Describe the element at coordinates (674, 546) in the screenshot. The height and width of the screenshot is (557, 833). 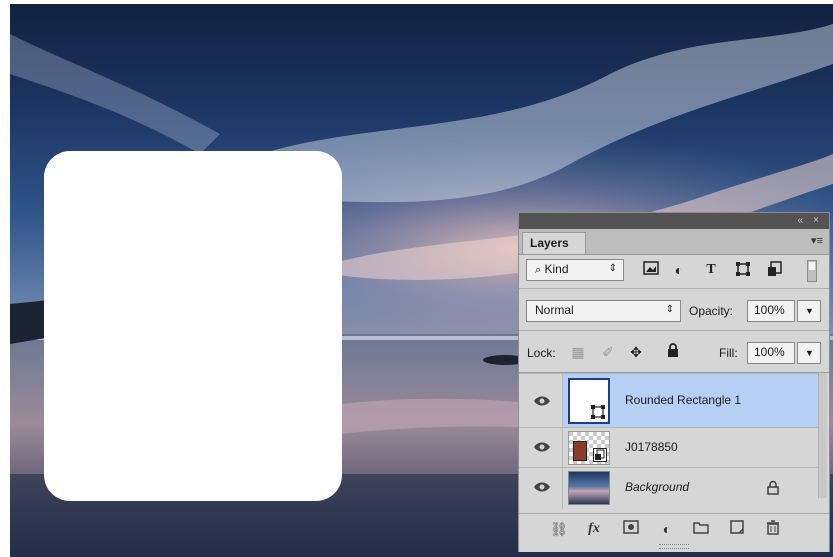
I see `resize-grip` at that location.